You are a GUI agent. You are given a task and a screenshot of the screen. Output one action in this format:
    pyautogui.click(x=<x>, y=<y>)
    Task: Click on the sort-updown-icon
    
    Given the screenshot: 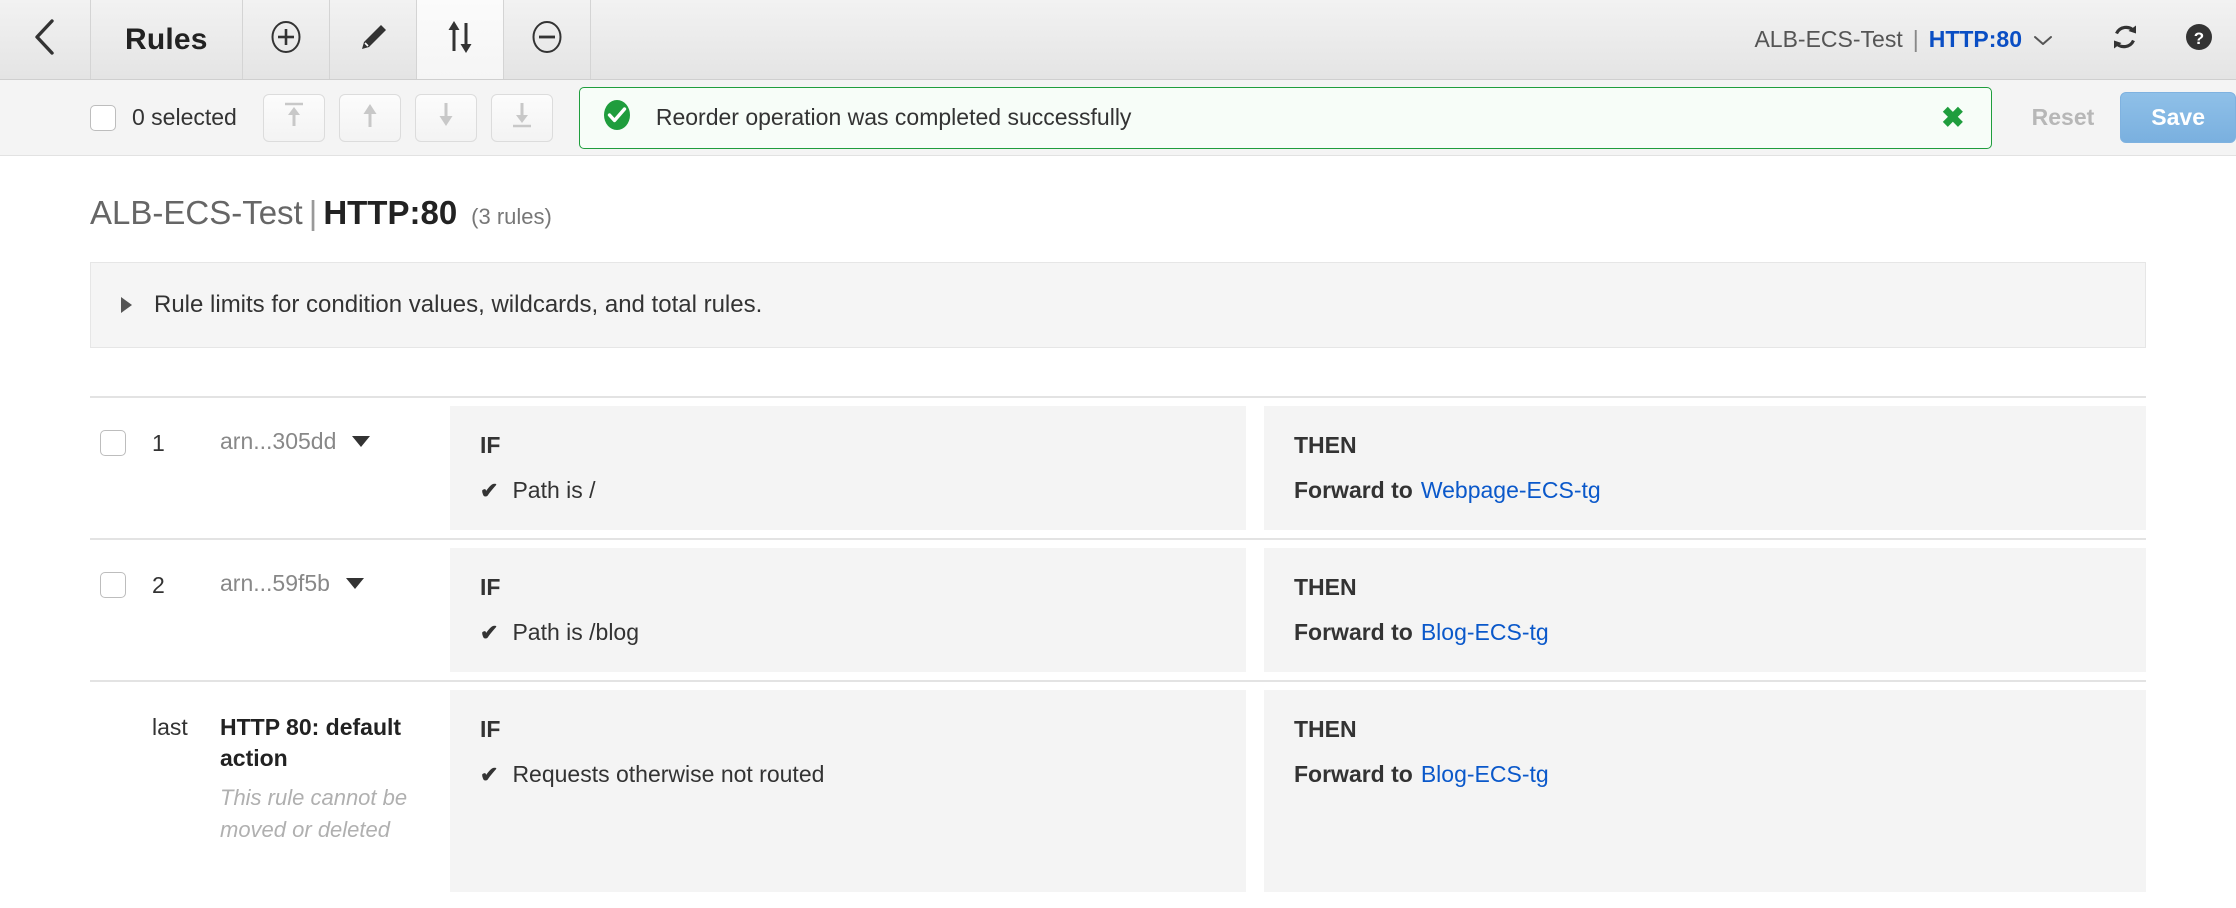 What is the action you would take?
    pyautogui.click(x=460, y=39)
    